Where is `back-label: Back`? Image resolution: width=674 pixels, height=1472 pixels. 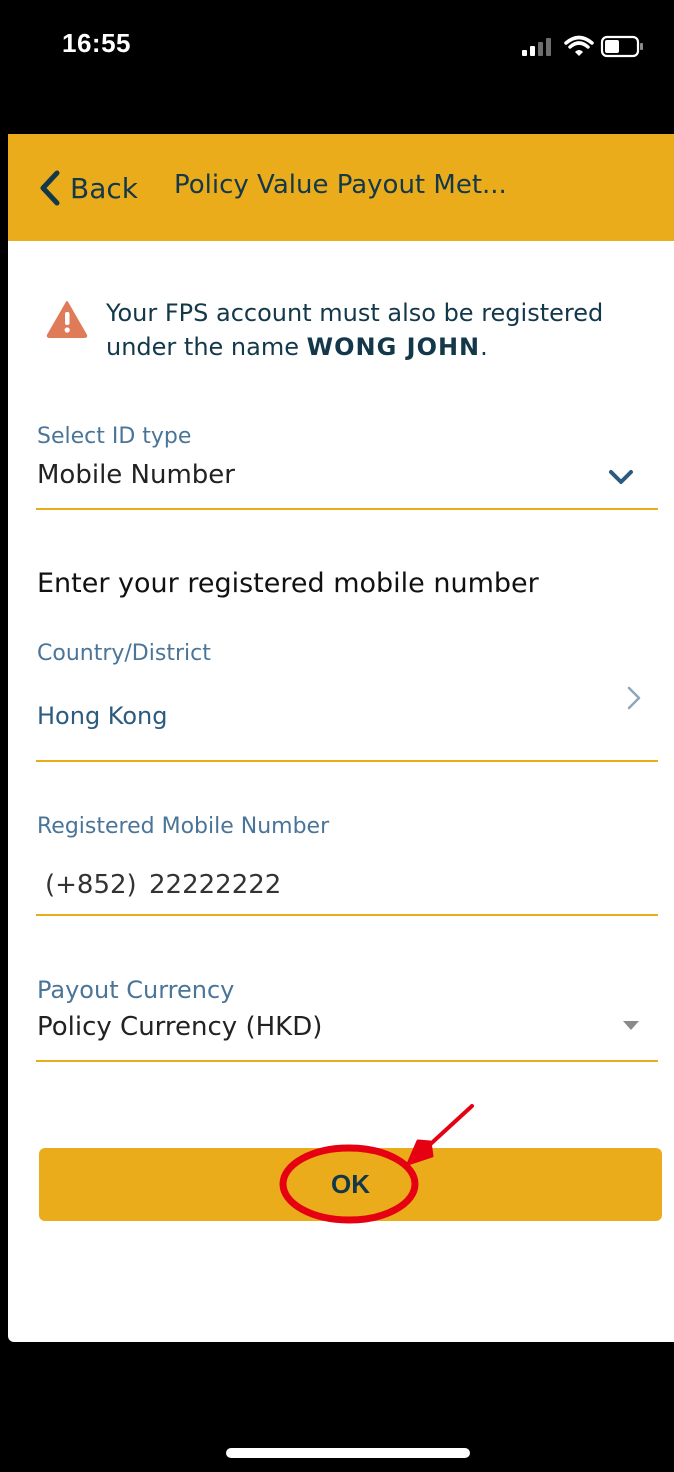
back-label: Back is located at coordinates (104, 188).